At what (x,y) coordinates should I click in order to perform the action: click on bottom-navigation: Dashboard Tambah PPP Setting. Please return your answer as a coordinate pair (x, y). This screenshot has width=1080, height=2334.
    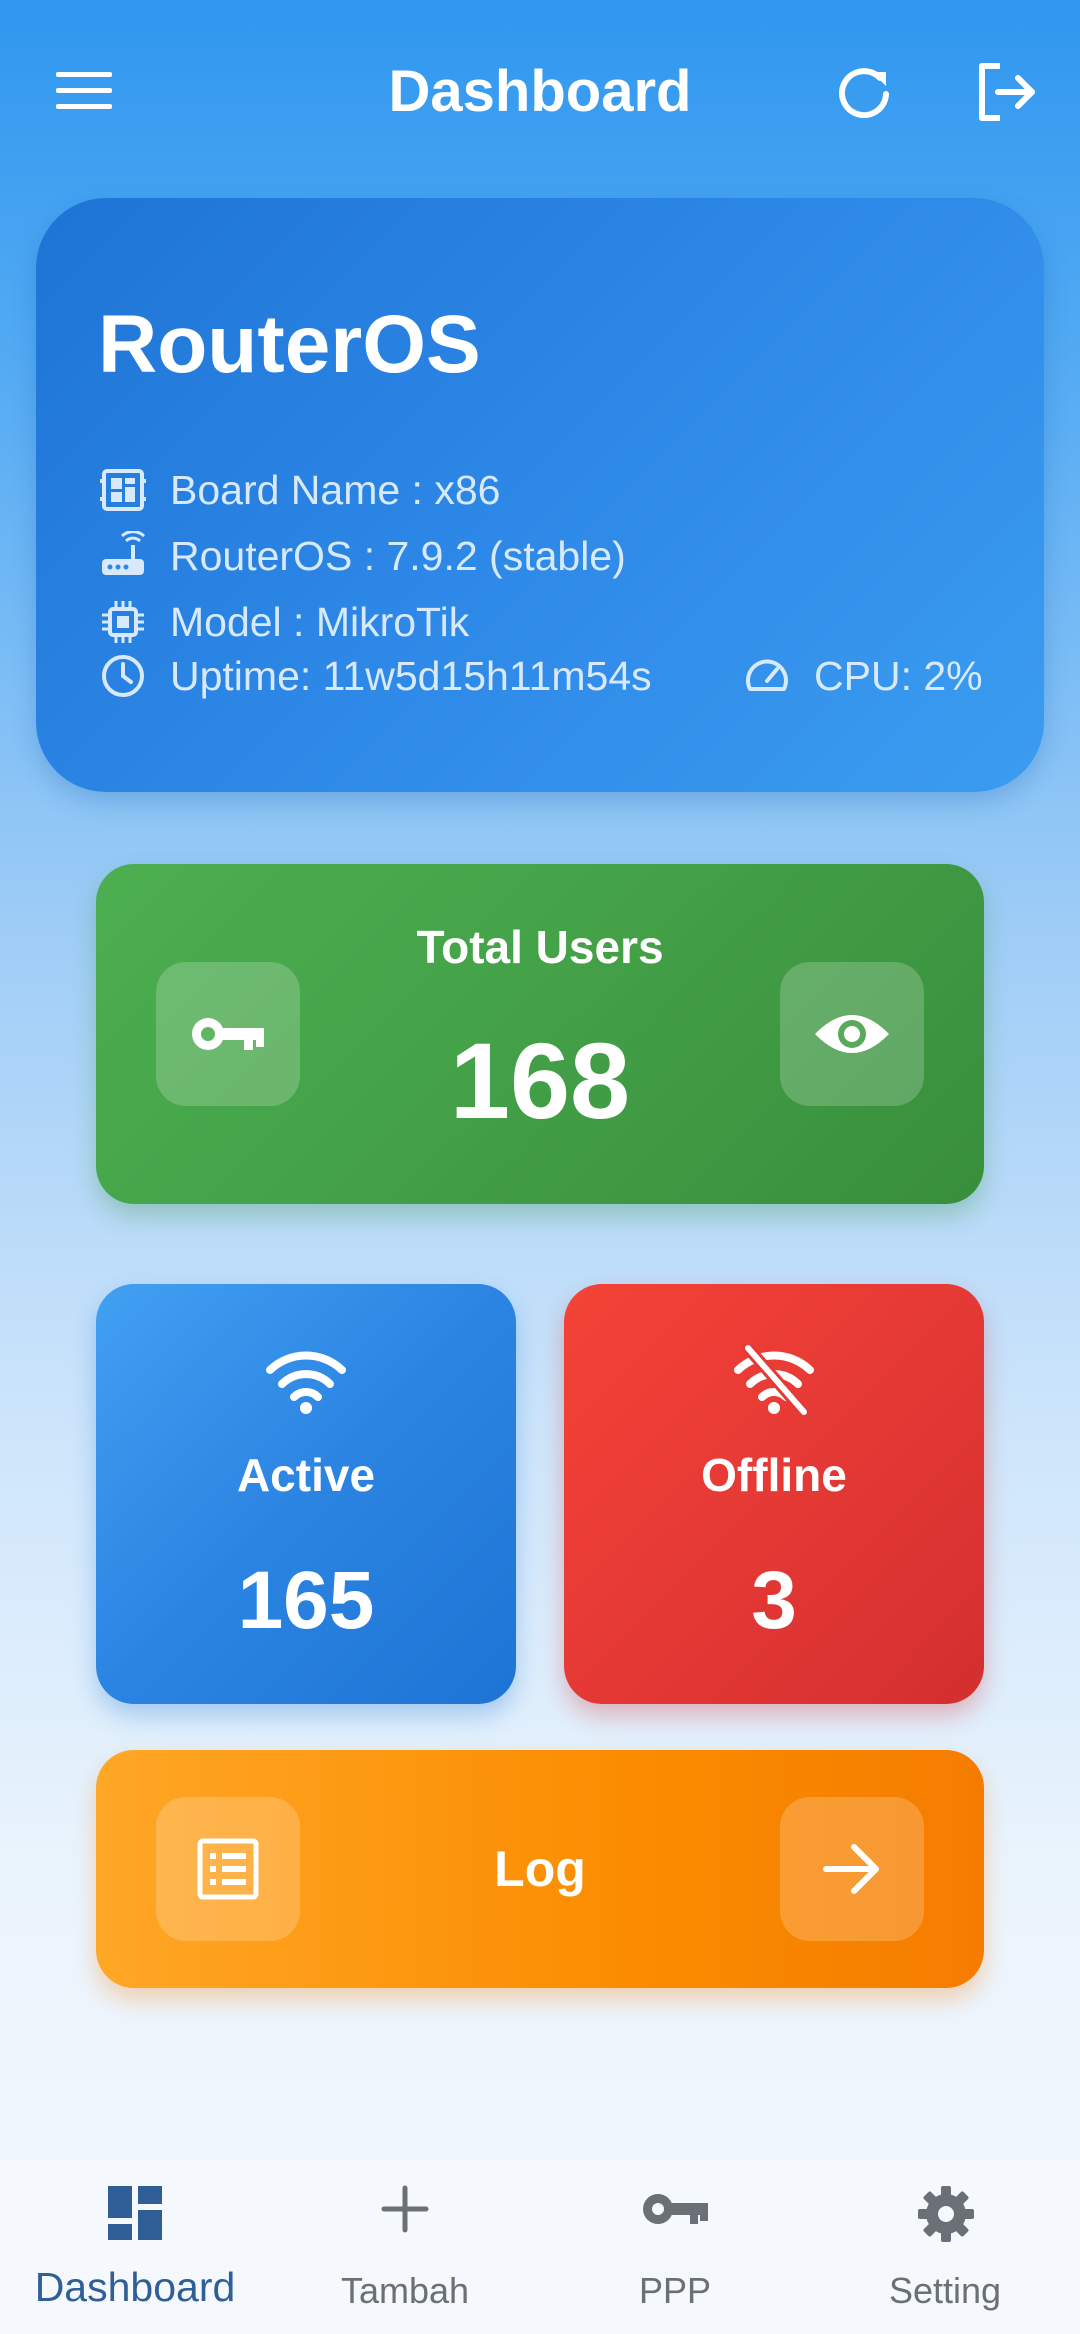
    Looking at the image, I should click on (540, 2247).